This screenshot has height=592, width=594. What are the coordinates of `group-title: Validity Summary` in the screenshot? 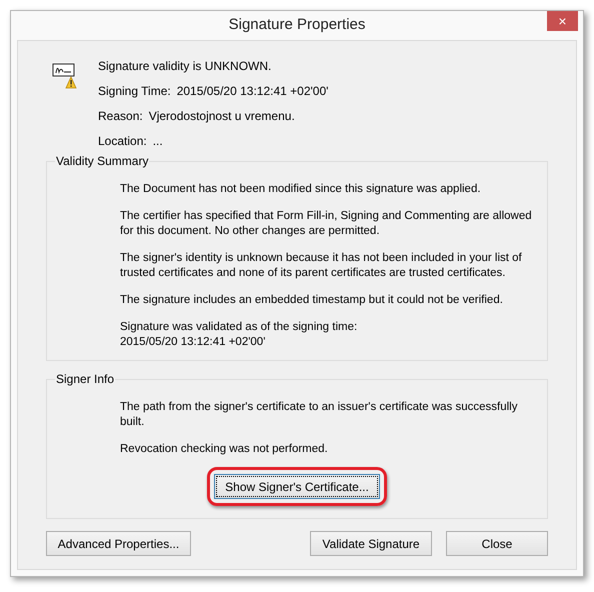 It's located at (102, 161).